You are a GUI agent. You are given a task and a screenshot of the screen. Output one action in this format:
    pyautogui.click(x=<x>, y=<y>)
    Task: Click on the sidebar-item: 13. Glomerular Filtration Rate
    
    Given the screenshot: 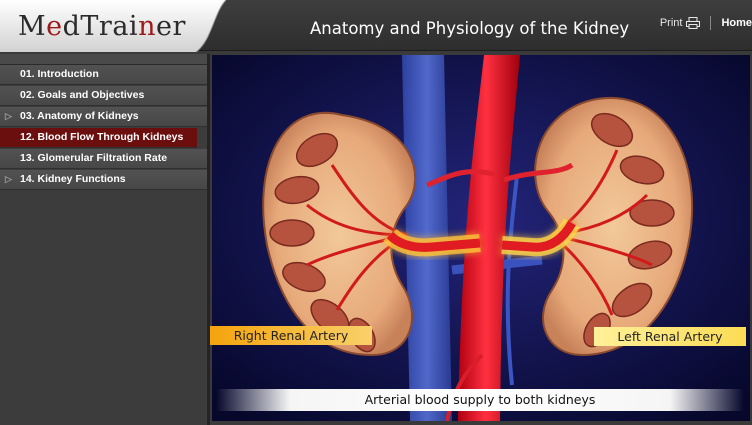 What is the action you would take?
    pyautogui.click(x=103, y=159)
    